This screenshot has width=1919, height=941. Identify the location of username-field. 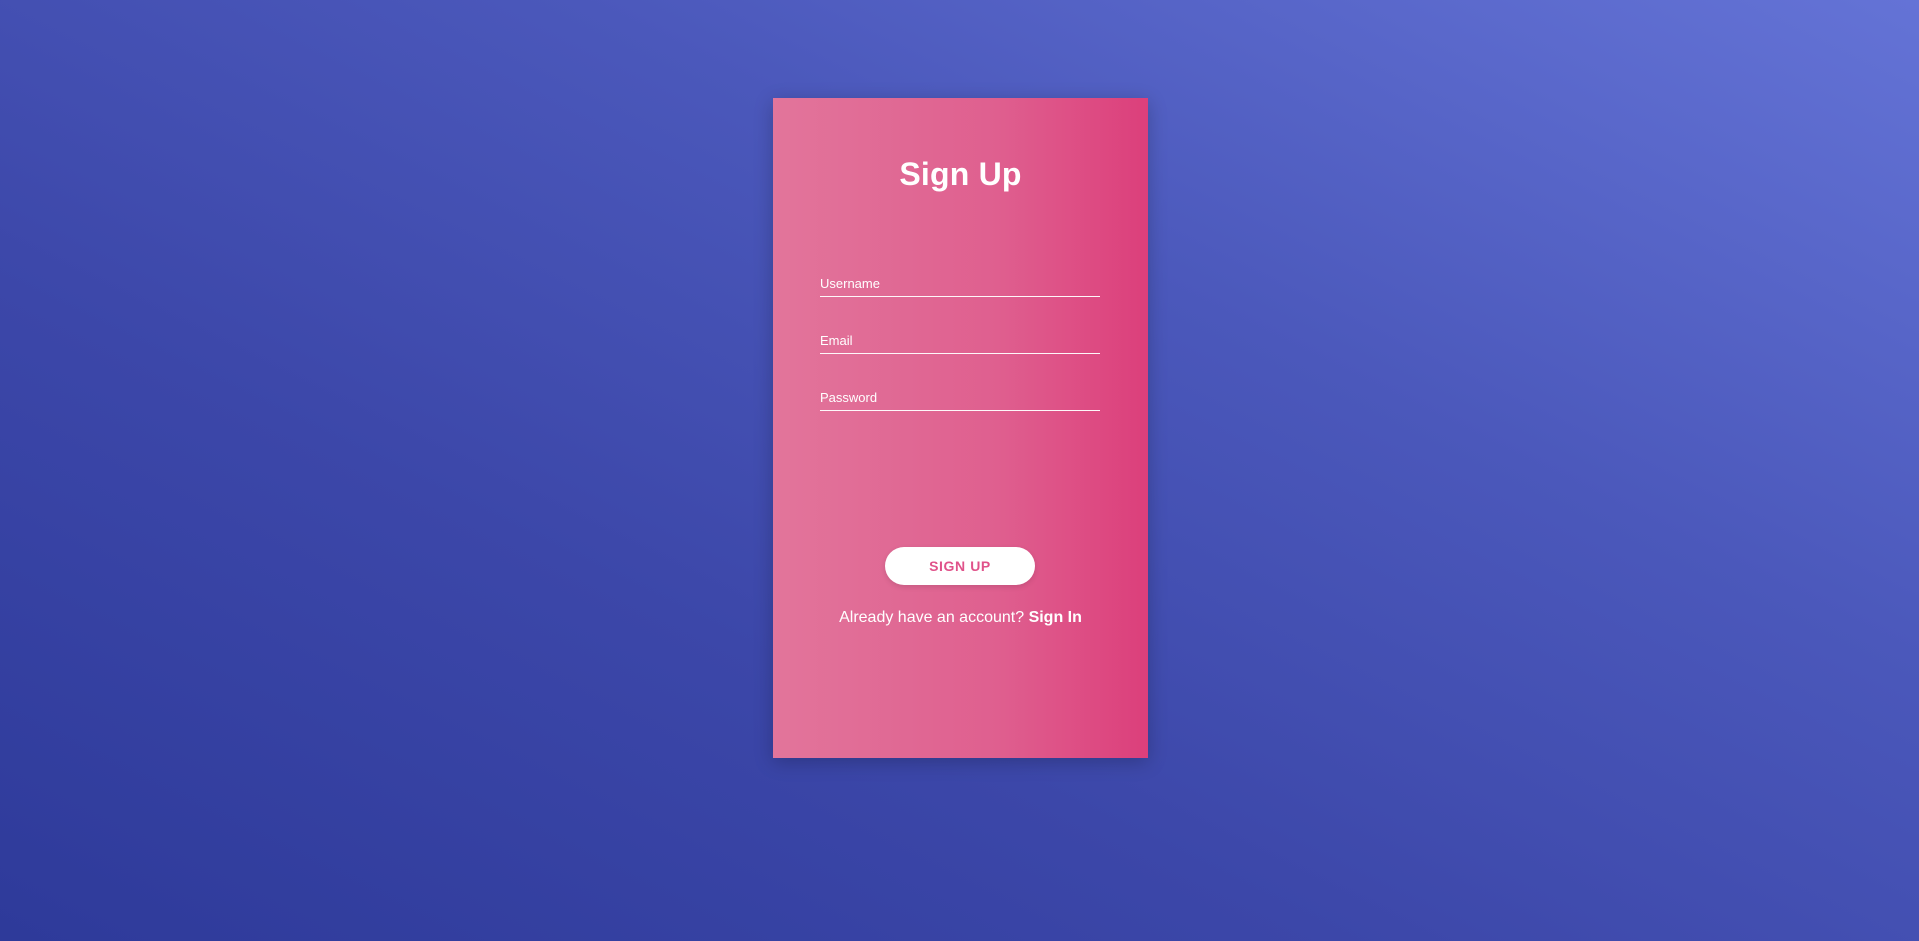
(960, 278).